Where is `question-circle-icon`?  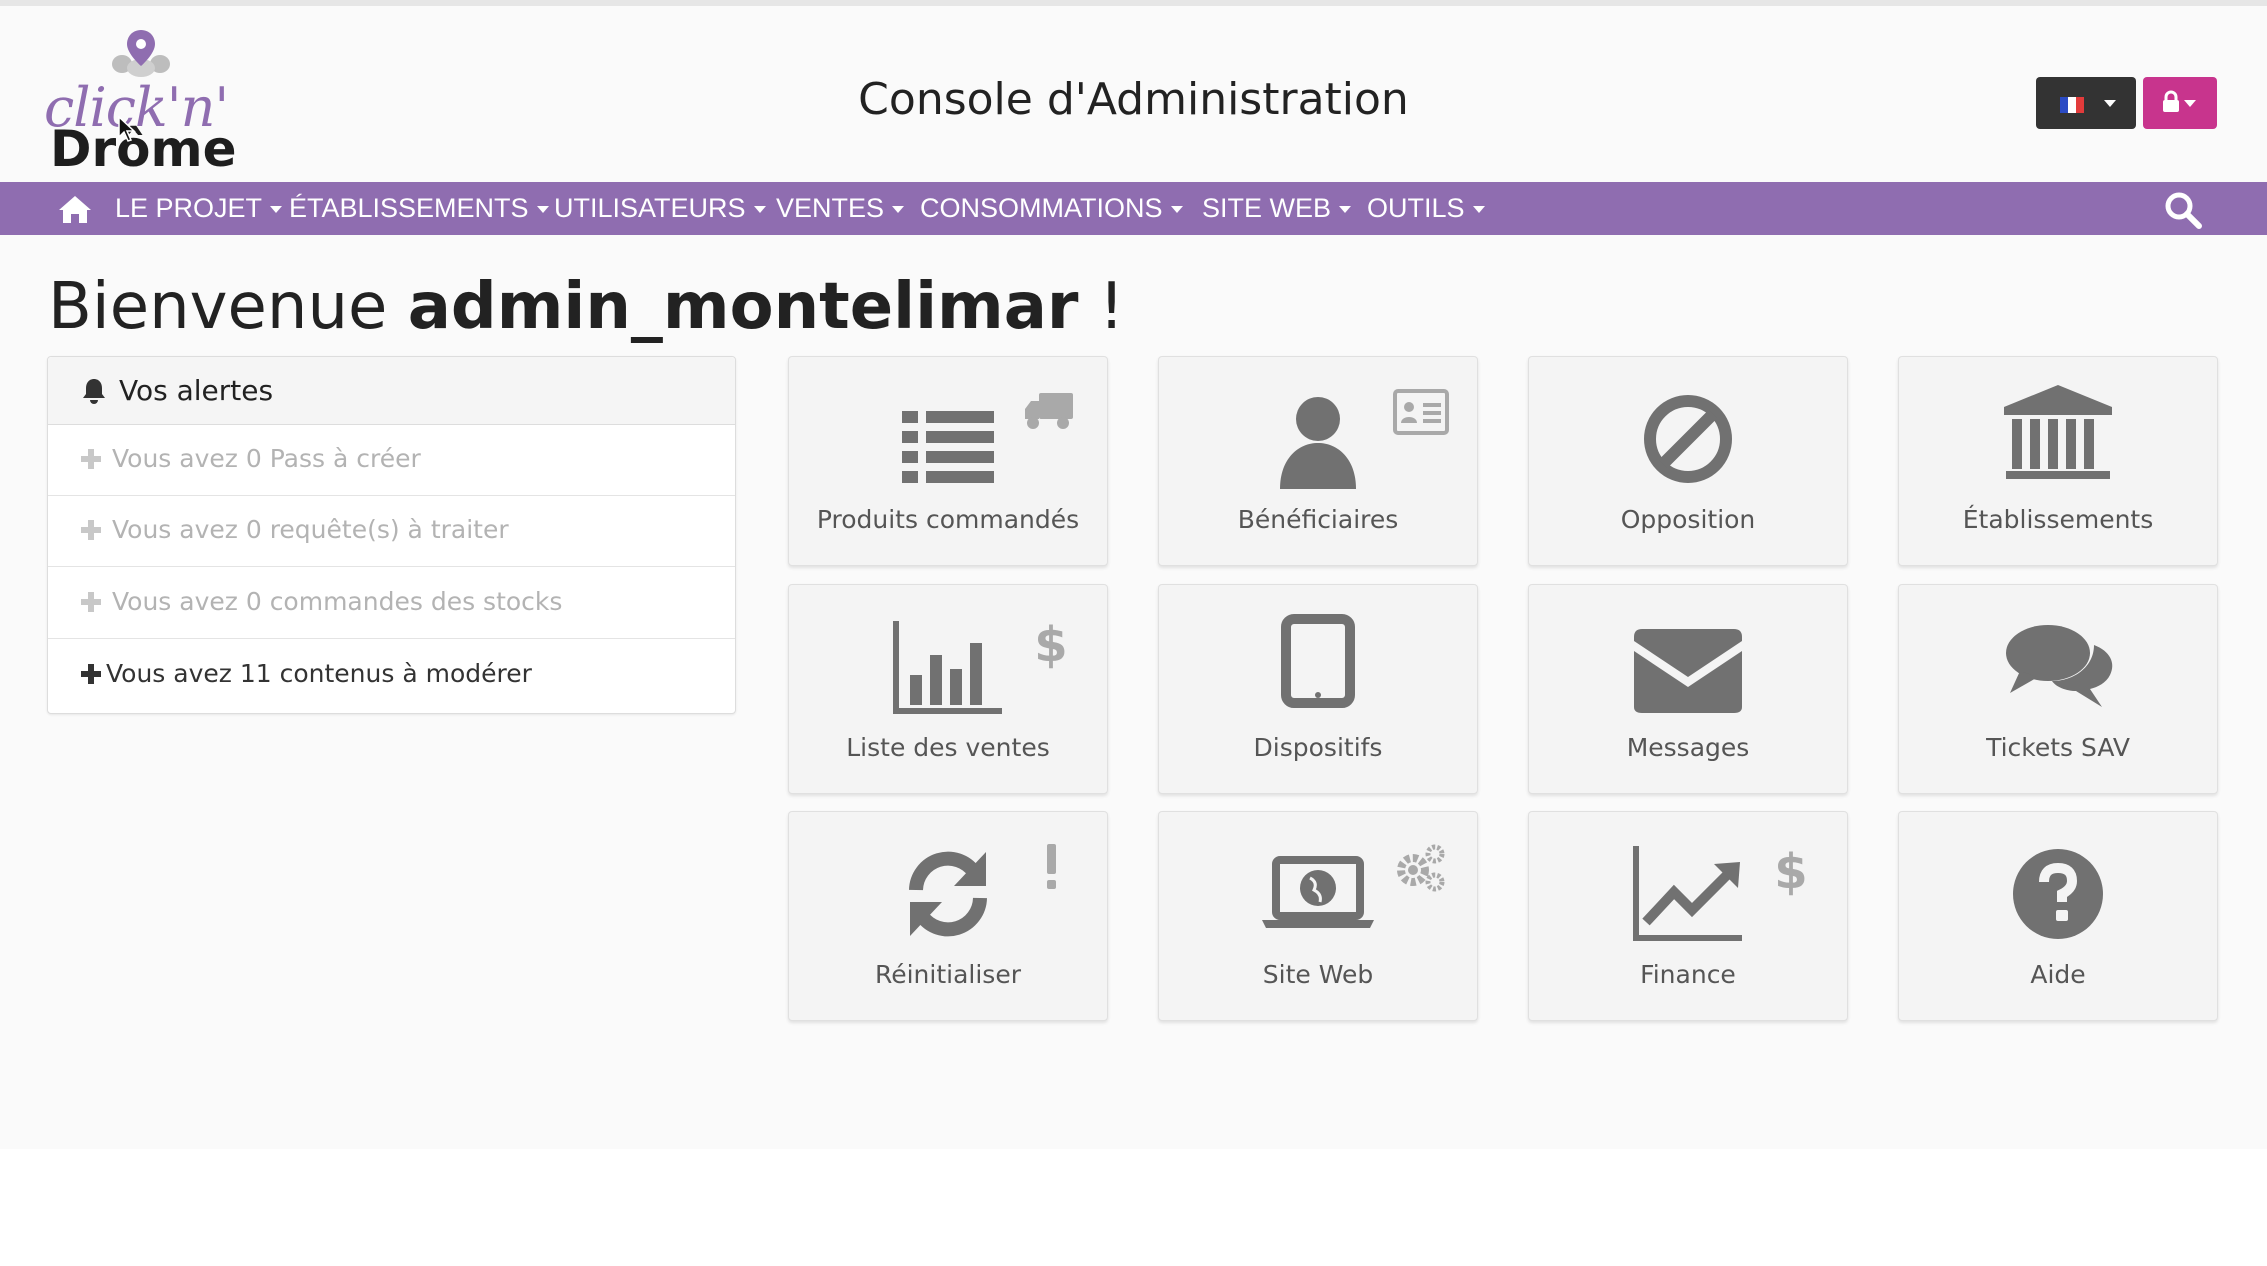 question-circle-icon is located at coordinates (2058, 894).